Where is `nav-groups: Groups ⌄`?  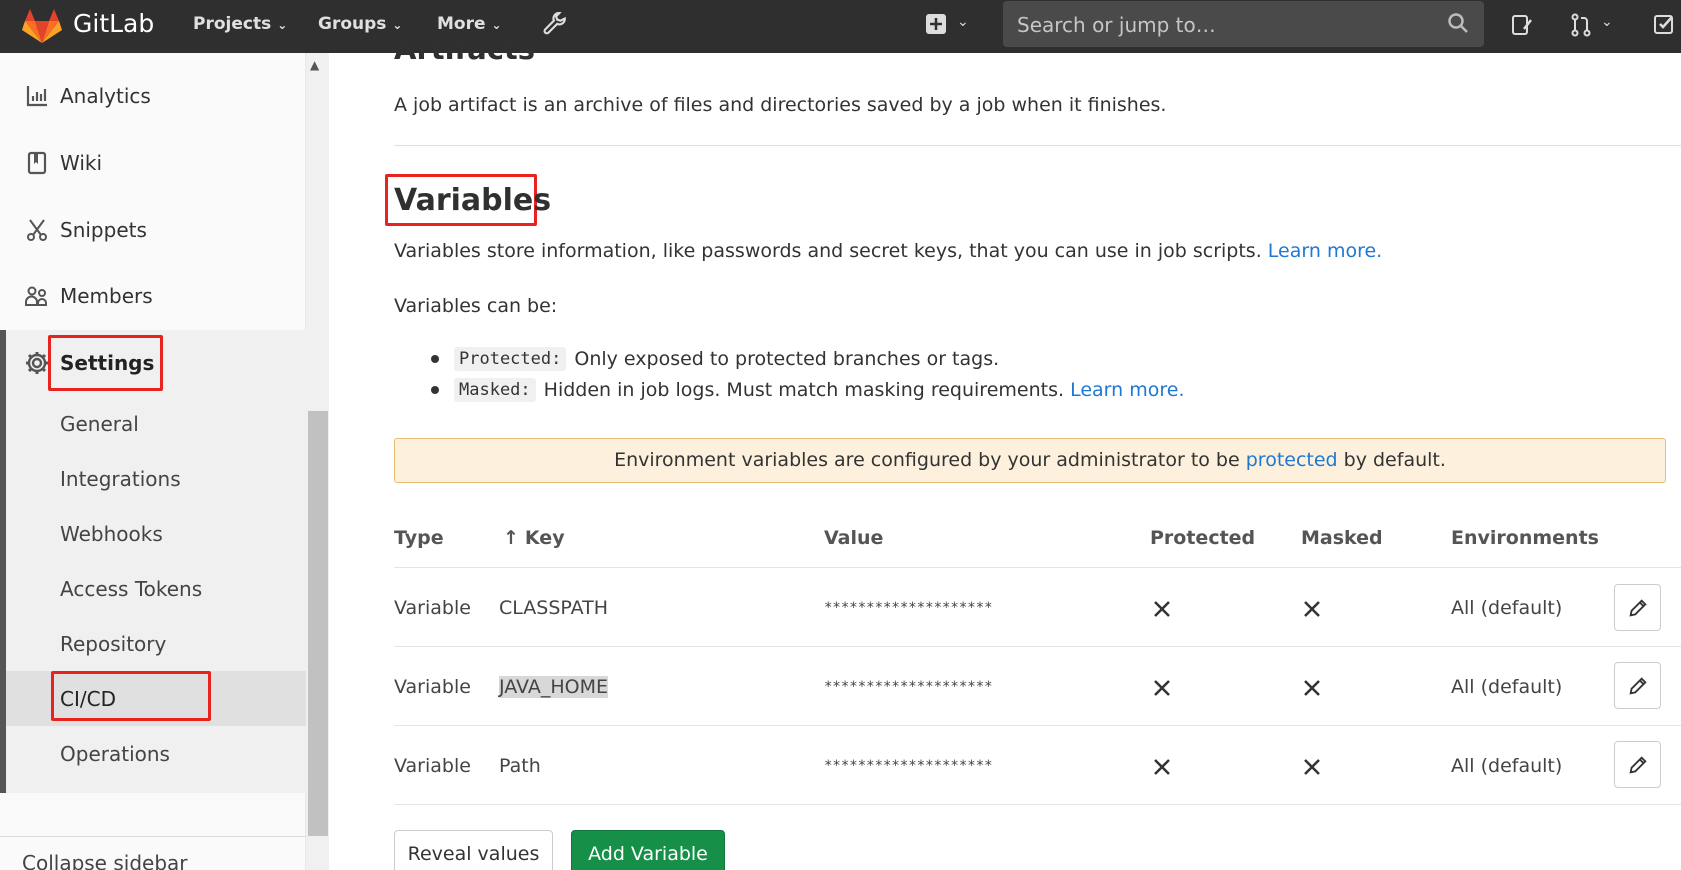 nav-groups: Groups ⌄ is located at coordinates (360, 24).